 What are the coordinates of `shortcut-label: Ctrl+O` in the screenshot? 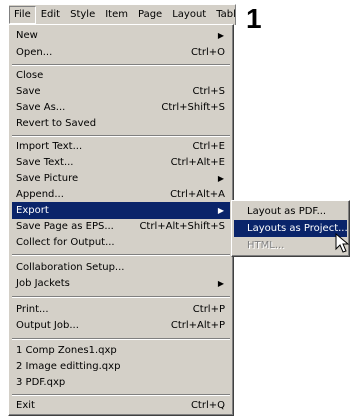 It's located at (207, 52).